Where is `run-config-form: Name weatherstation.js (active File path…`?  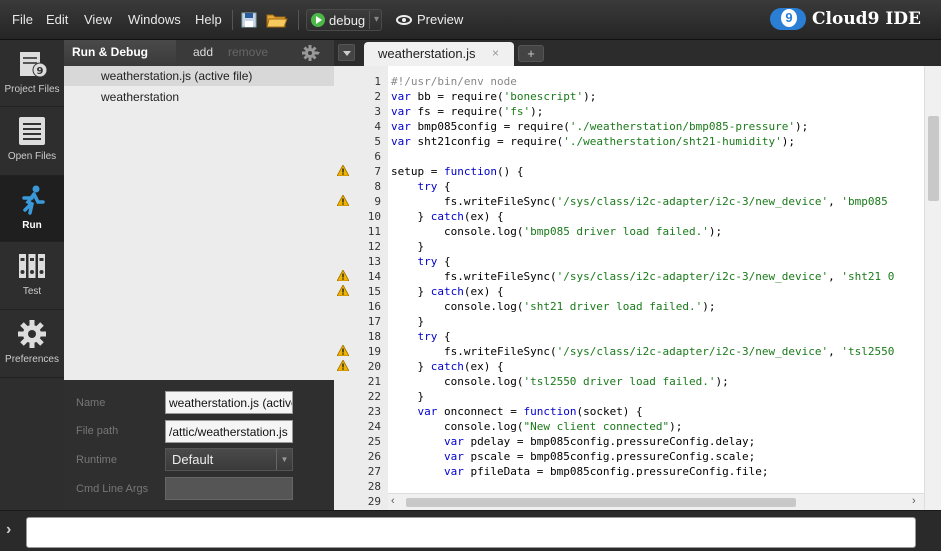
run-config-form: Name weatherstation.js (active File path… is located at coordinates (199, 445).